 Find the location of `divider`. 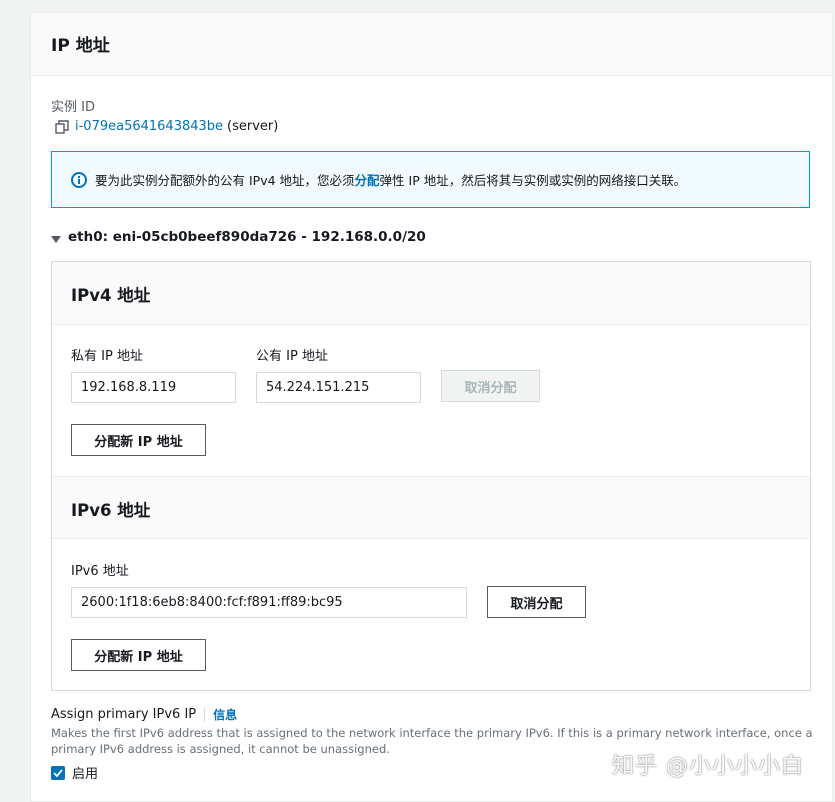

divider is located at coordinates (204, 715).